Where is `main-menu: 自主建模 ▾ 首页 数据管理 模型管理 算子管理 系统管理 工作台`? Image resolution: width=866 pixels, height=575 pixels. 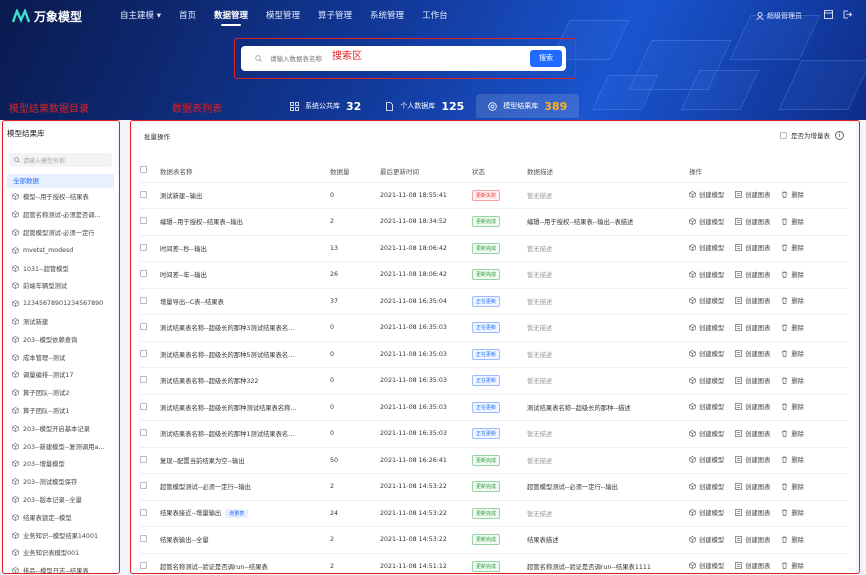
main-menu: 自主建模 ▾ 首页 数据管理 模型管理 算子管理 系统管理 工作台 is located at coordinates (293, 16).